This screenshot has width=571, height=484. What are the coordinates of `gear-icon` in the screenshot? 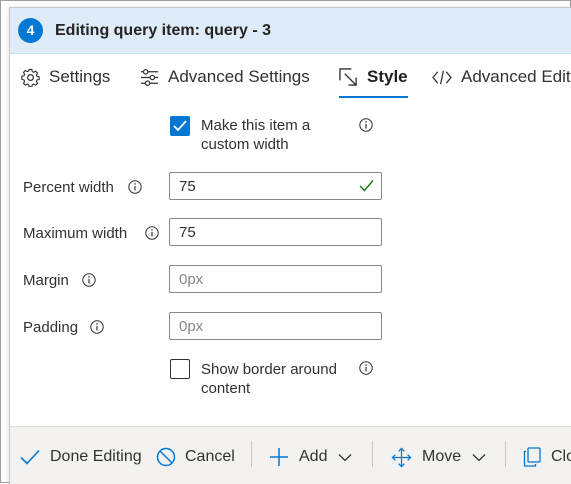 It's located at (30, 77).